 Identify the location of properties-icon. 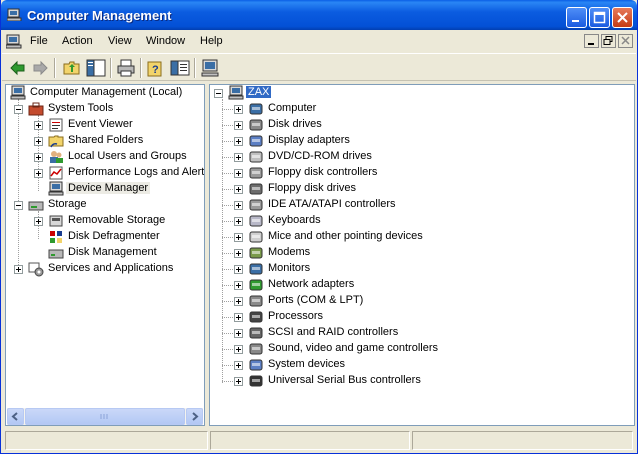
(180, 68).